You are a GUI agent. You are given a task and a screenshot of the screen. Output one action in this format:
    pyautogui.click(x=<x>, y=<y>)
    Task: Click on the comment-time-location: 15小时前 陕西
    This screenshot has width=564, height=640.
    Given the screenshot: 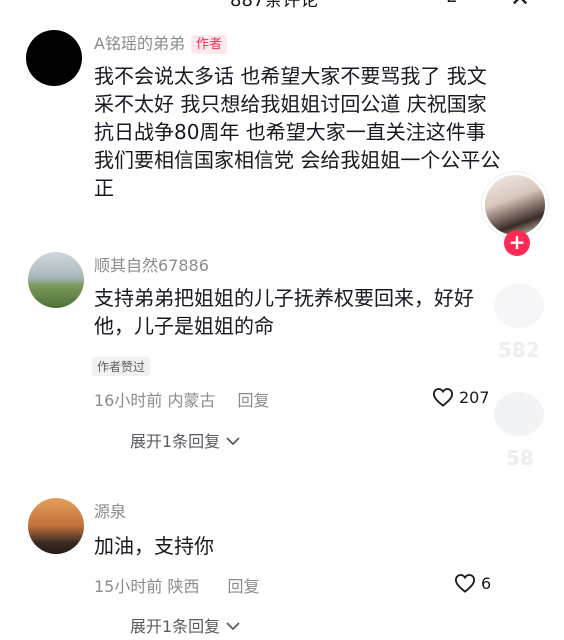 What is the action you would take?
    pyautogui.click(x=147, y=586)
    